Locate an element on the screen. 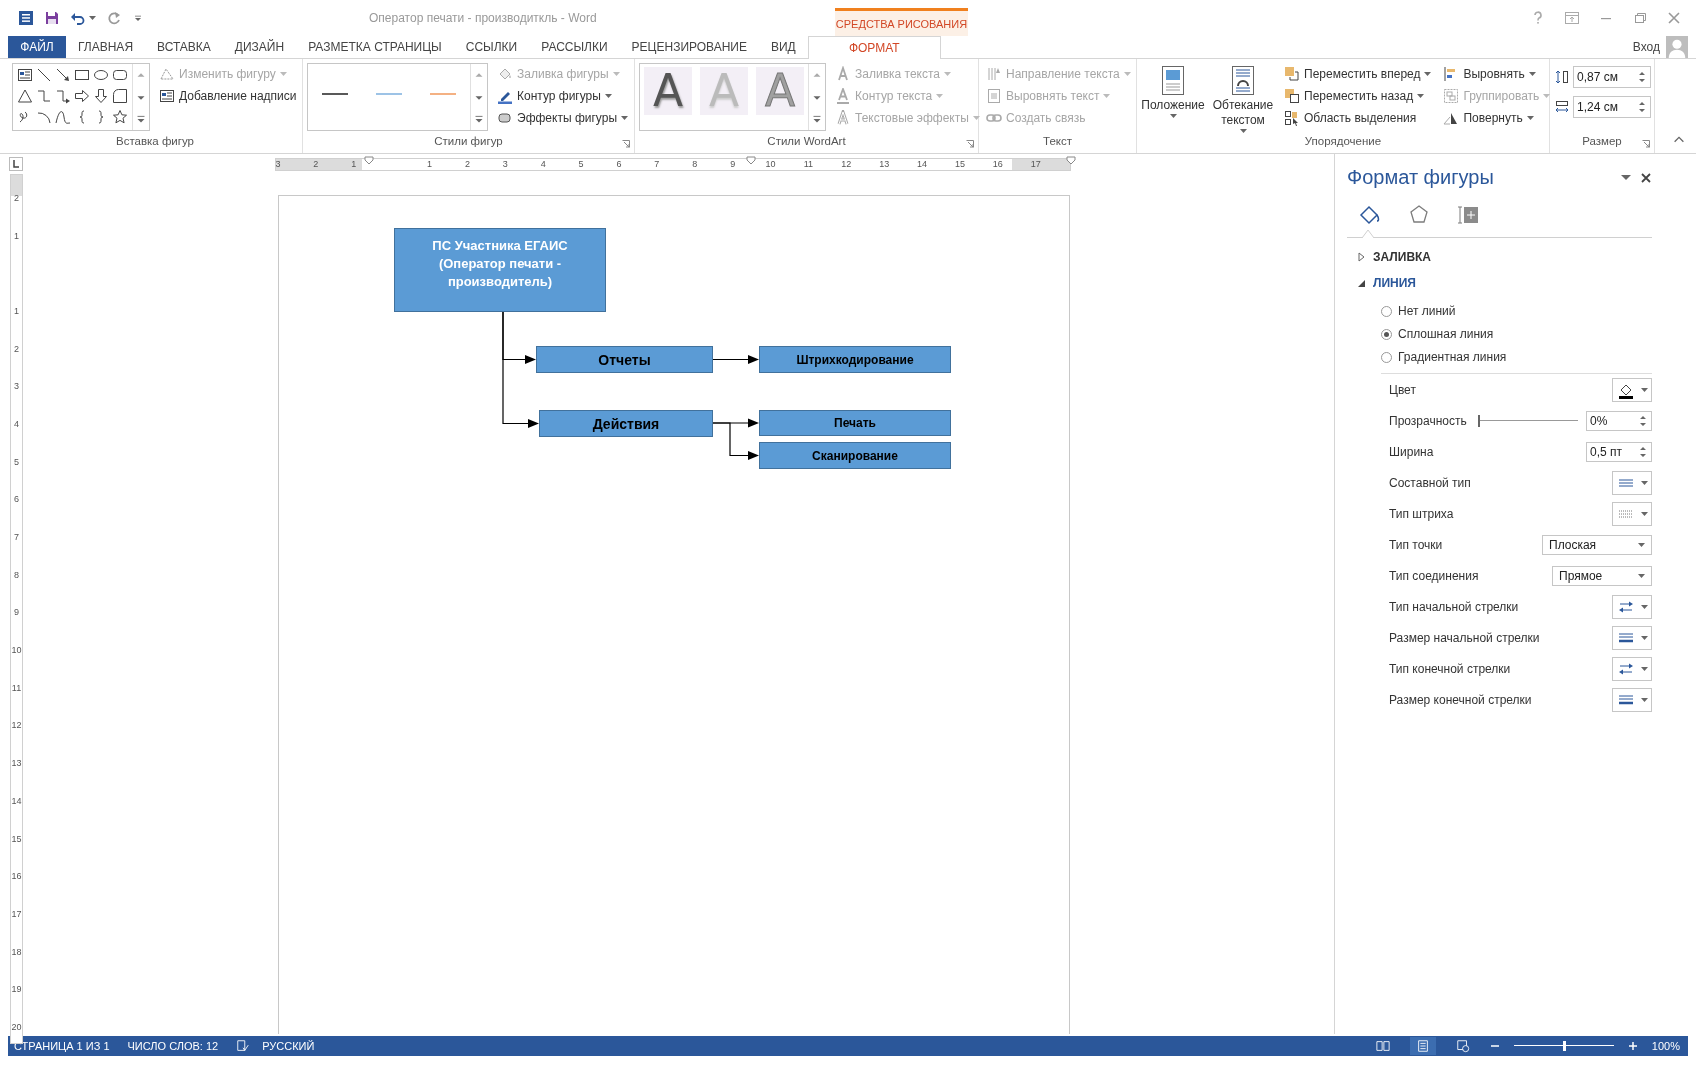  down-arrow-icon is located at coordinates (101, 96).